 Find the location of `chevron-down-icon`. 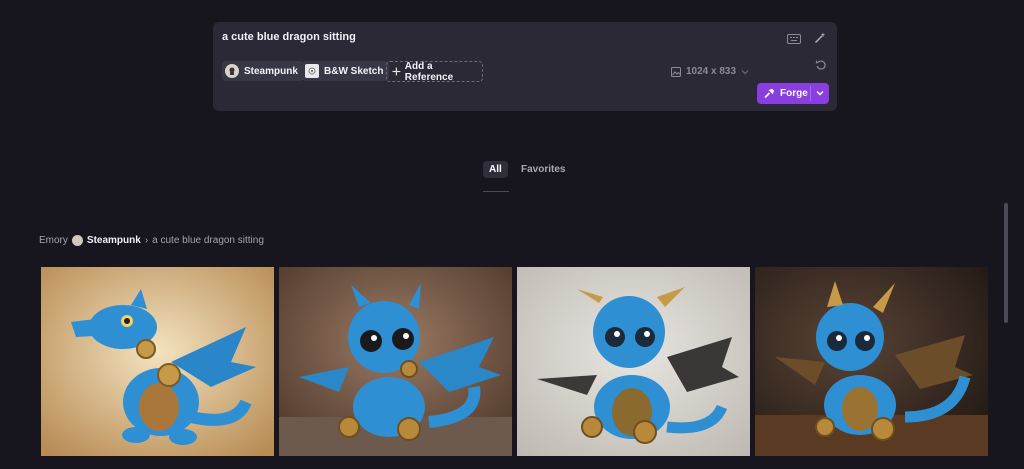

chevron-down-icon is located at coordinates (745, 71).